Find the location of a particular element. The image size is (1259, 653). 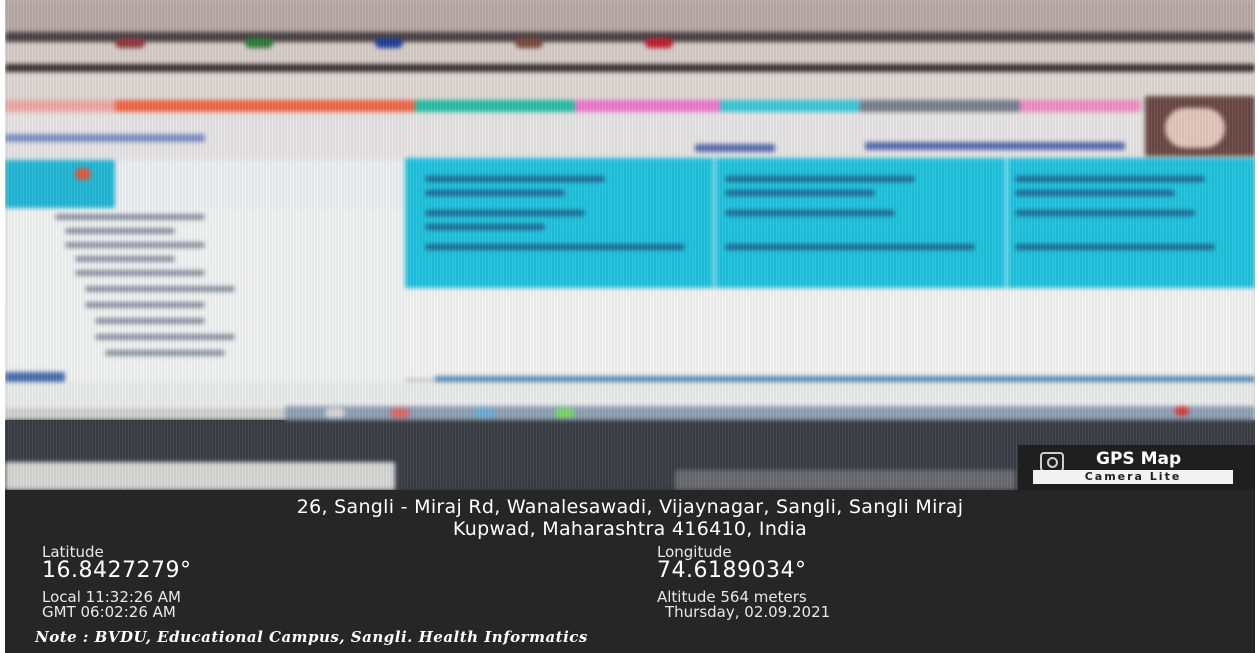

longitude-value: 74.6189034° is located at coordinates (732, 570).